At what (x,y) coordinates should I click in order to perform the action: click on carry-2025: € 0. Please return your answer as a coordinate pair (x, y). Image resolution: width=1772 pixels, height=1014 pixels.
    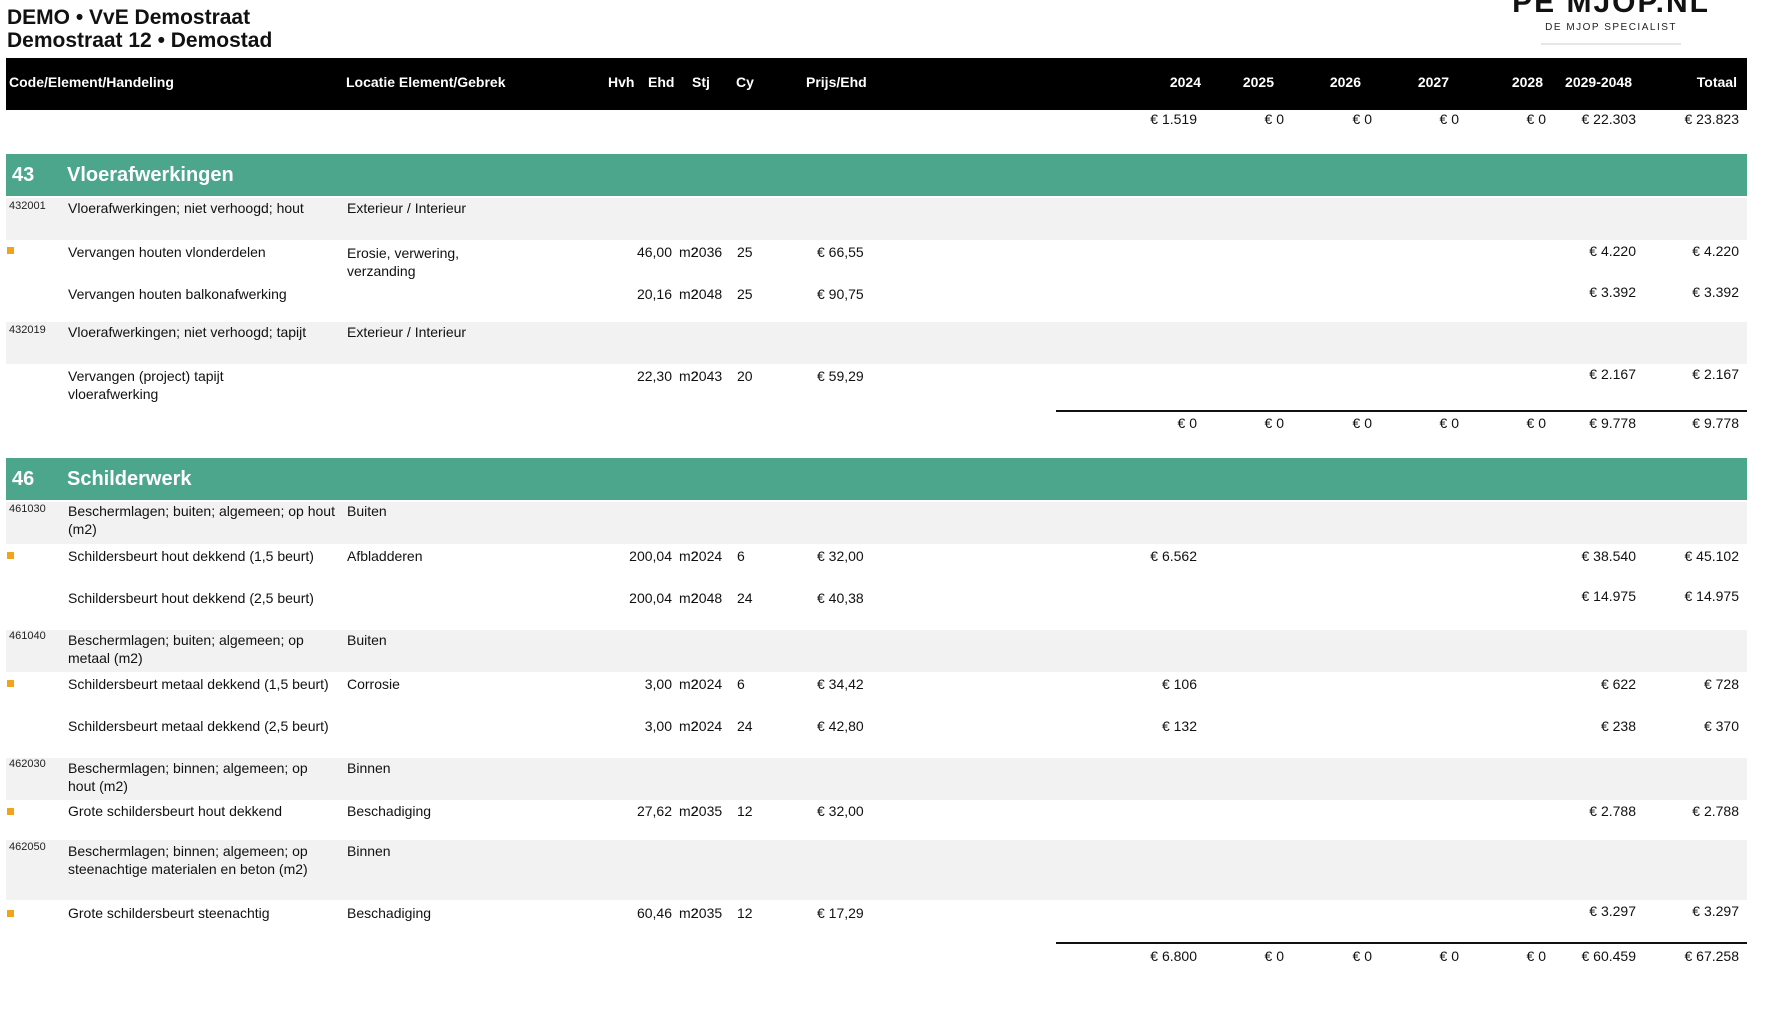
    Looking at the image, I should click on (1274, 119).